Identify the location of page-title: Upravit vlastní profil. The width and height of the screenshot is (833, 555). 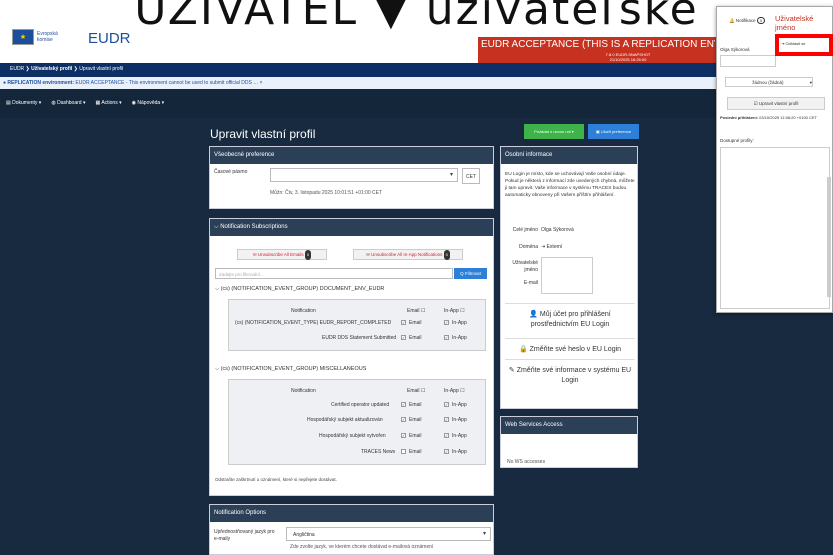
(263, 134).